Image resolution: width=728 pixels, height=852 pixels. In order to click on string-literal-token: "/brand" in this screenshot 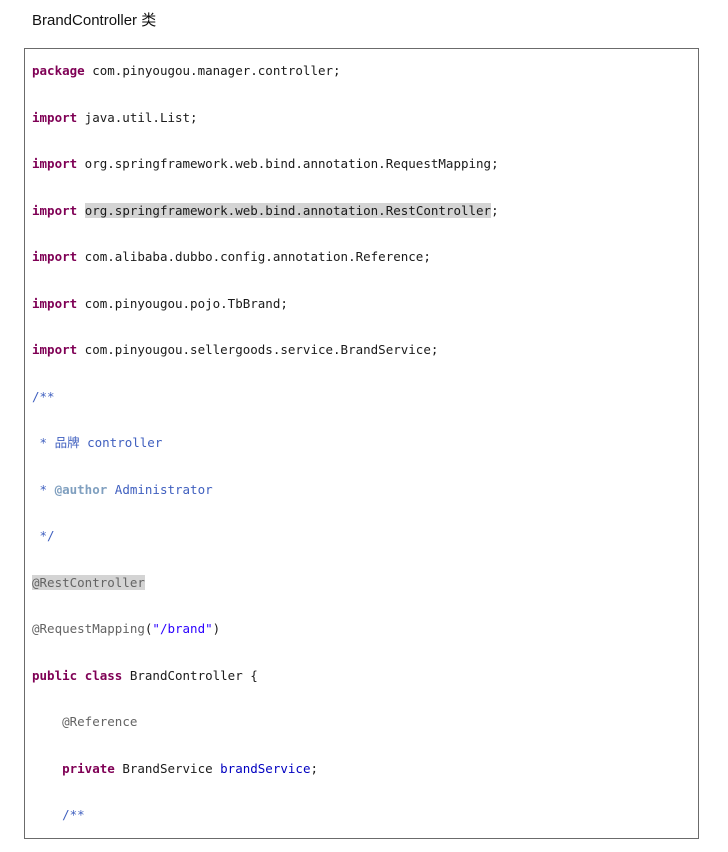, I will do `click(182, 628)`.